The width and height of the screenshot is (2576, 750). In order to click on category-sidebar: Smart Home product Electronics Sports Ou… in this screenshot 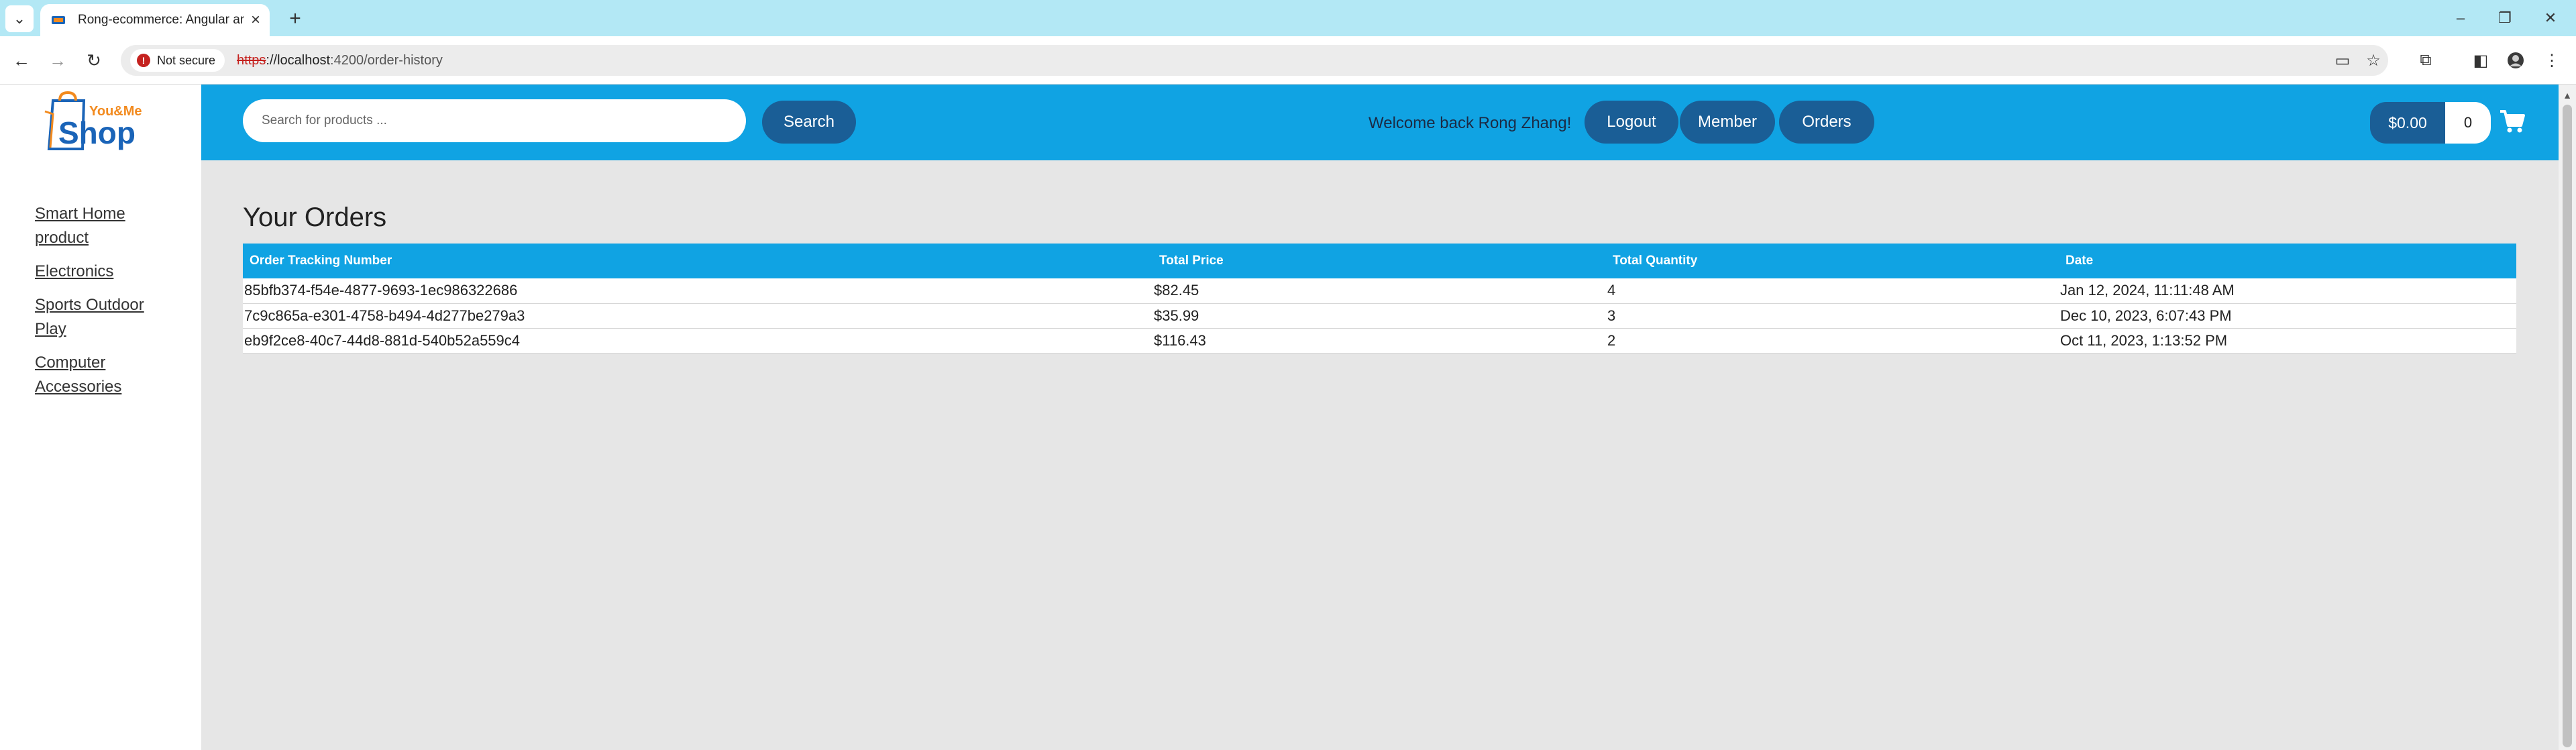, I will do `click(100, 455)`.